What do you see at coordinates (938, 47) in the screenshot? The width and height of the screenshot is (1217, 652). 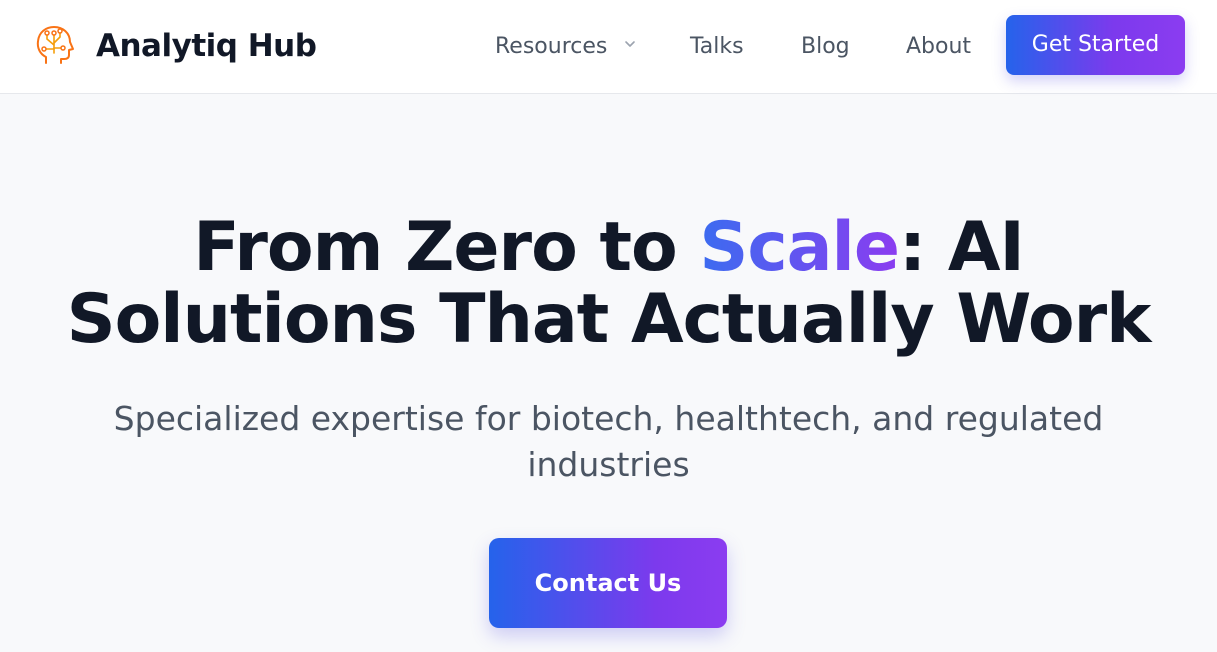 I see `nav-about-link: About` at bounding box center [938, 47].